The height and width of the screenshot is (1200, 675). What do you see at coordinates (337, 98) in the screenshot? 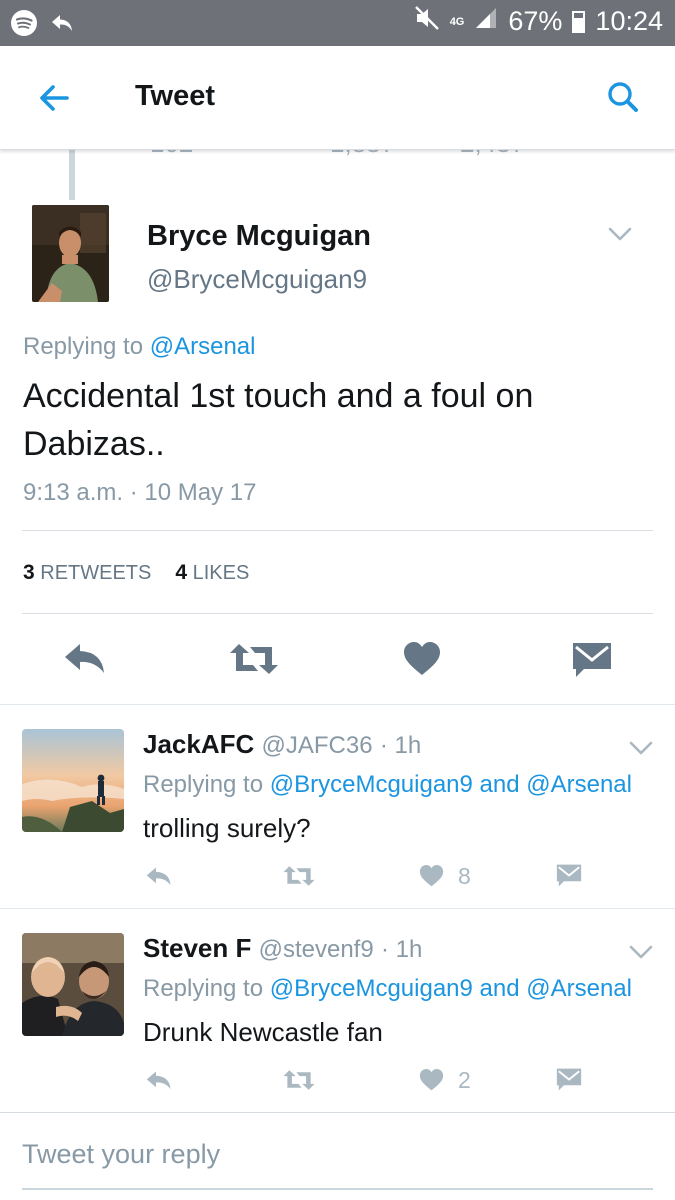
I see `app-bar: Tweet` at bounding box center [337, 98].